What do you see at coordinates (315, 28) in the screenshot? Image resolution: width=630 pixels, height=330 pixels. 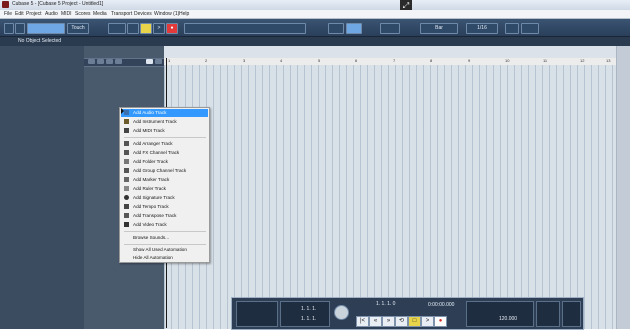 I see `project-toolbar: Touch > ● Bar 1/16` at bounding box center [315, 28].